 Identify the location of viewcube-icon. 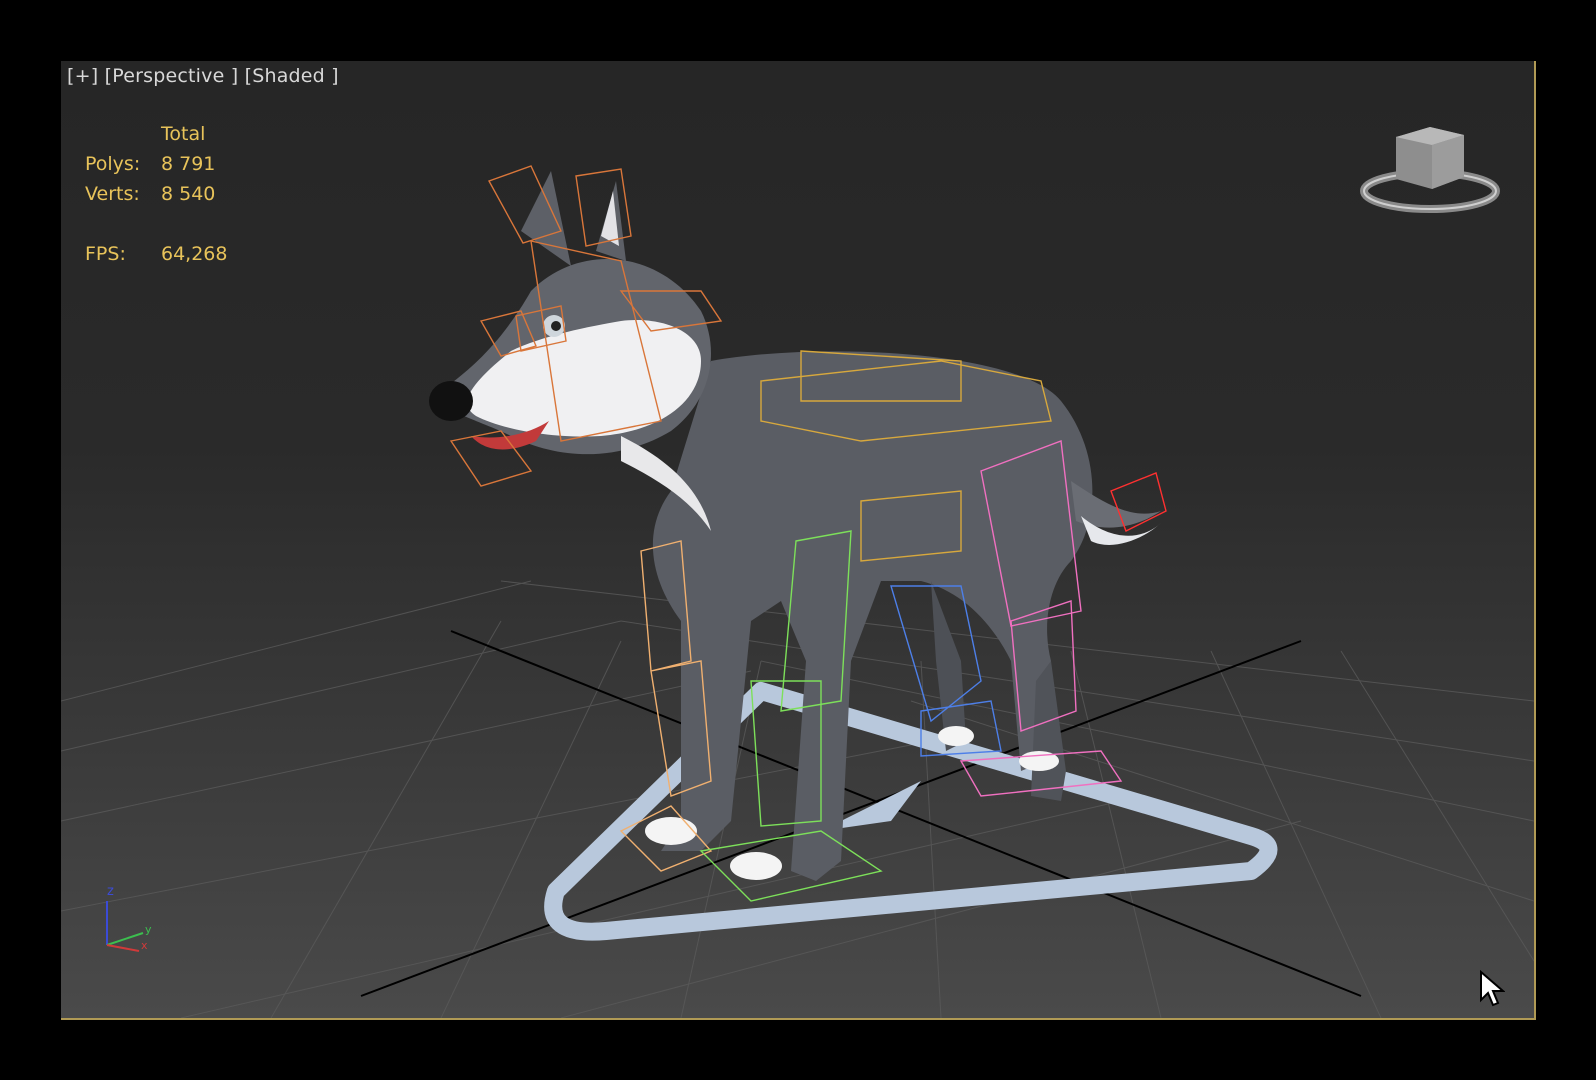
(1430, 169).